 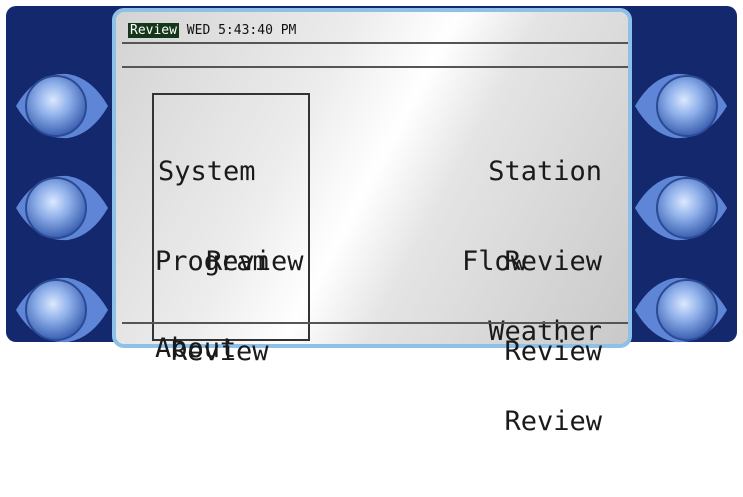 I want to click on menu-weather-review: Weather Review, so click(x=535, y=377).